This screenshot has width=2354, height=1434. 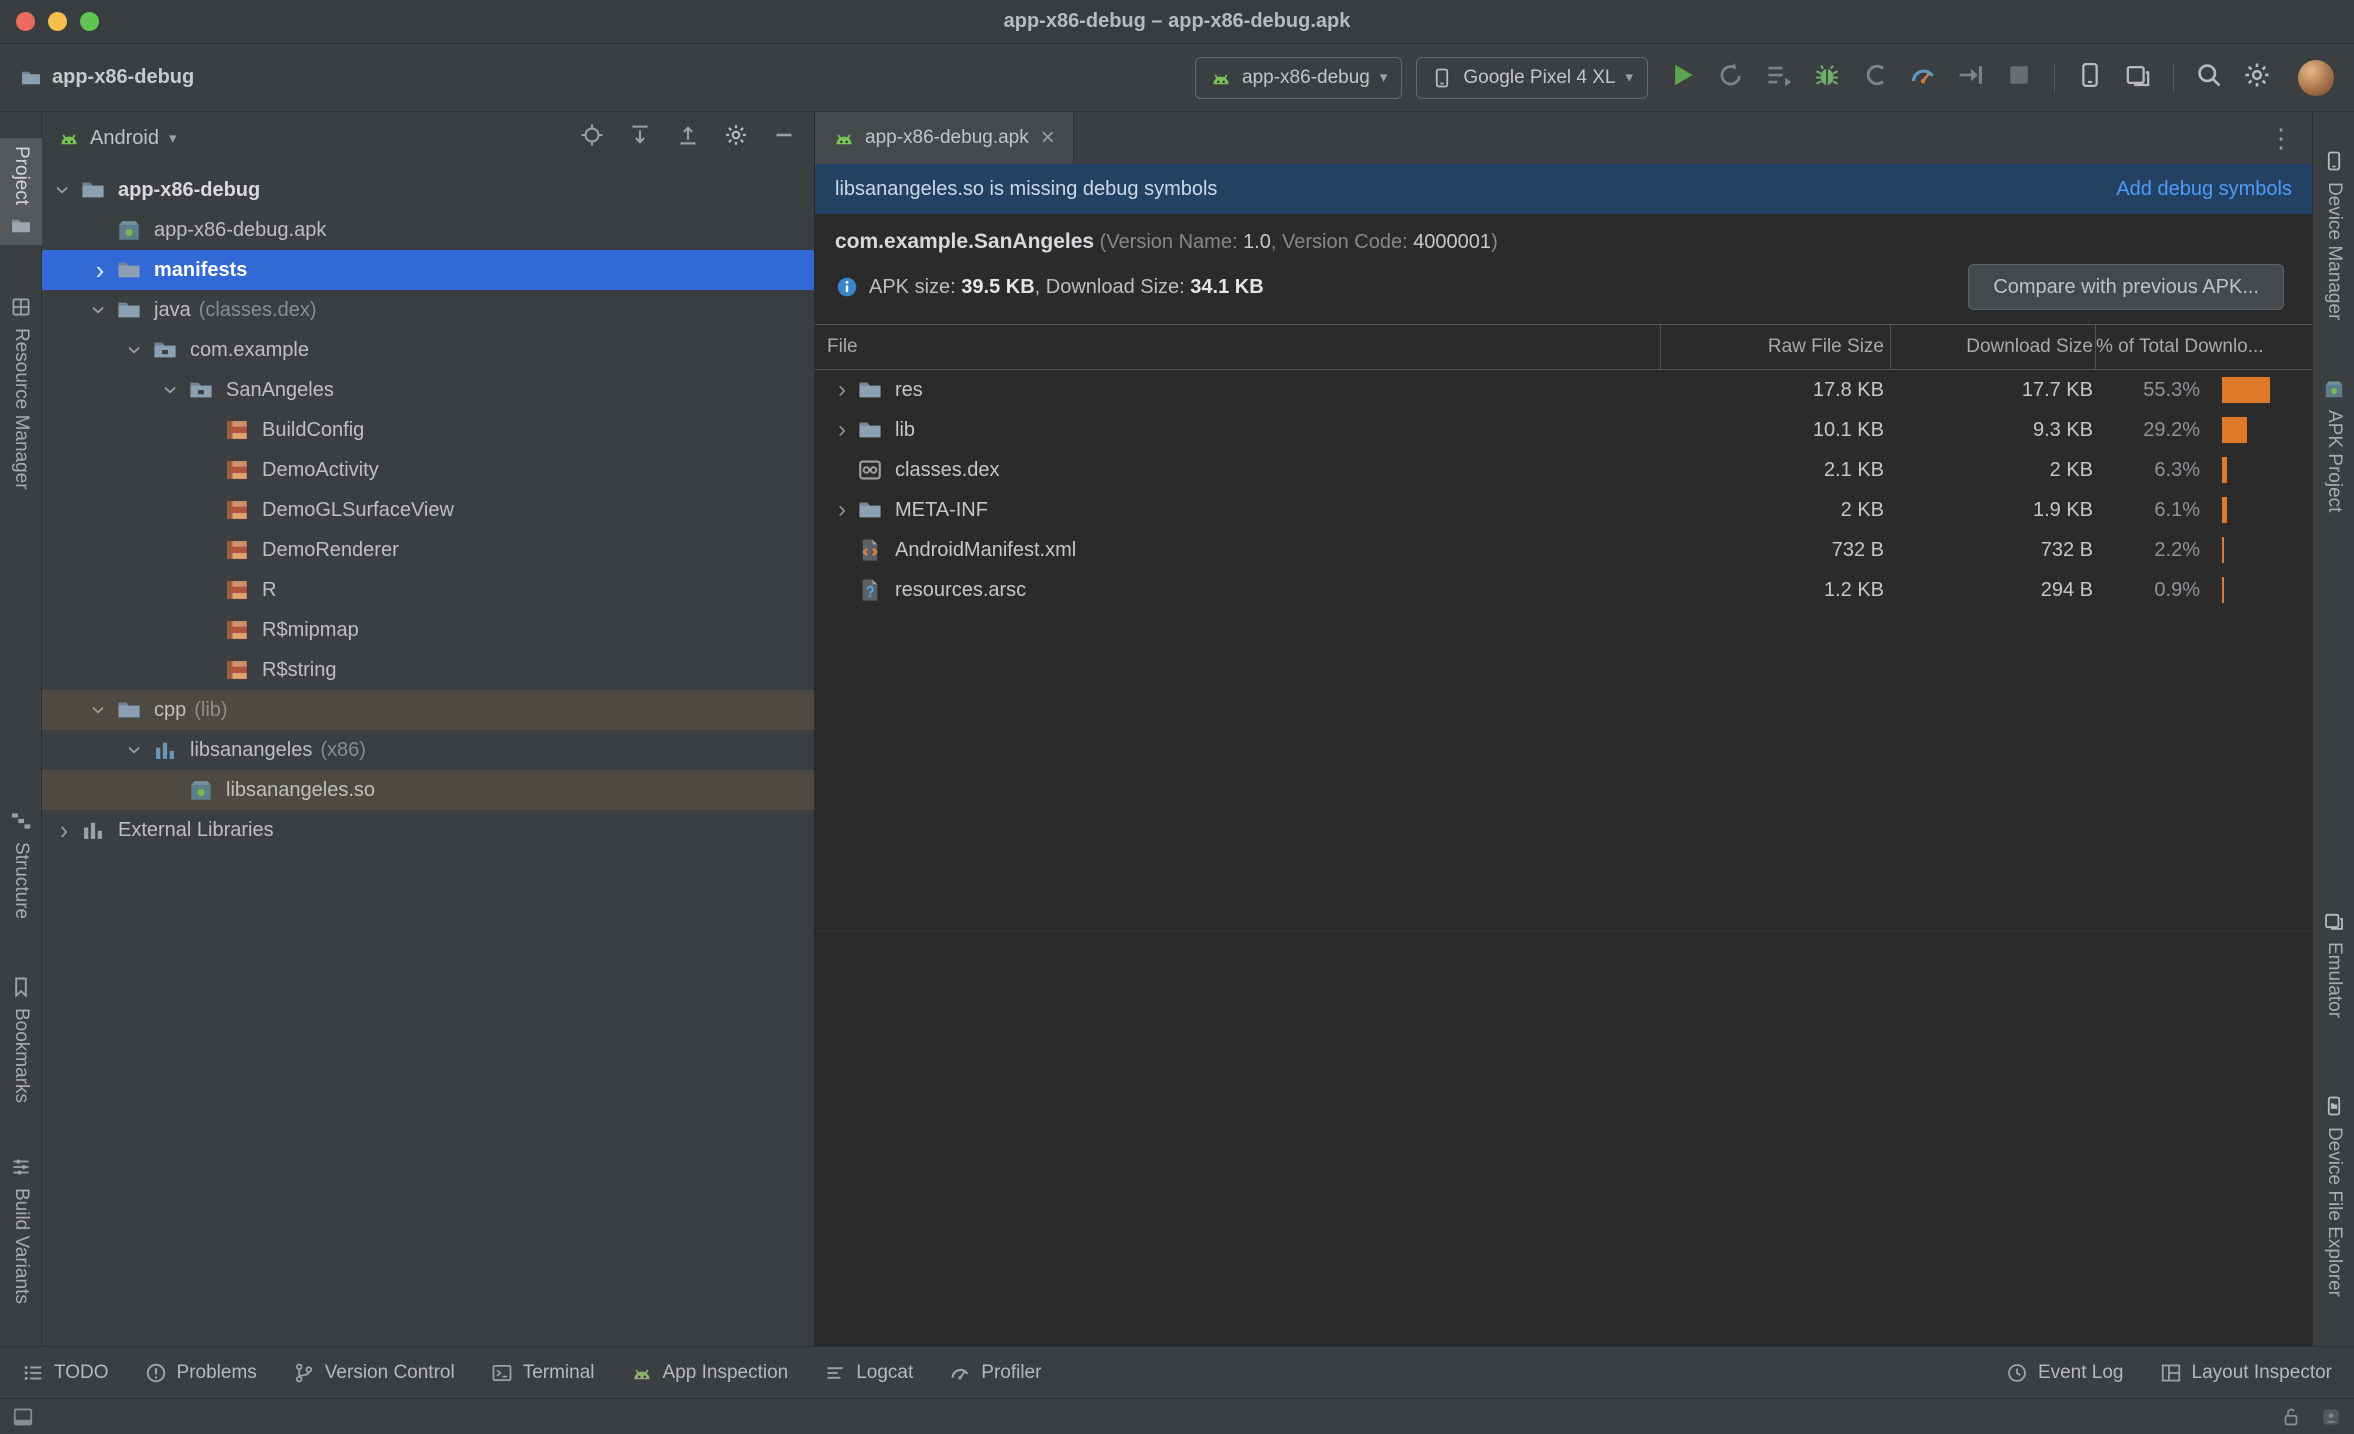 I want to click on toolwindow-button-profiler: Profiler, so click(x=995, y=1373).